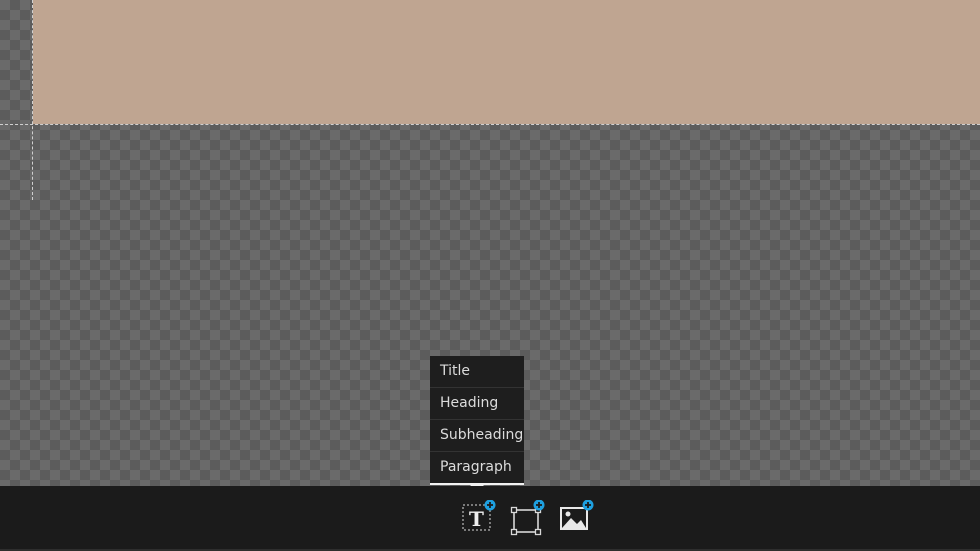 Image resolution: width=980 pixels, height=551 pixels. Describe the element at coordinates (577, 515) in the screenshot. I see `add-image-icon` at that location.